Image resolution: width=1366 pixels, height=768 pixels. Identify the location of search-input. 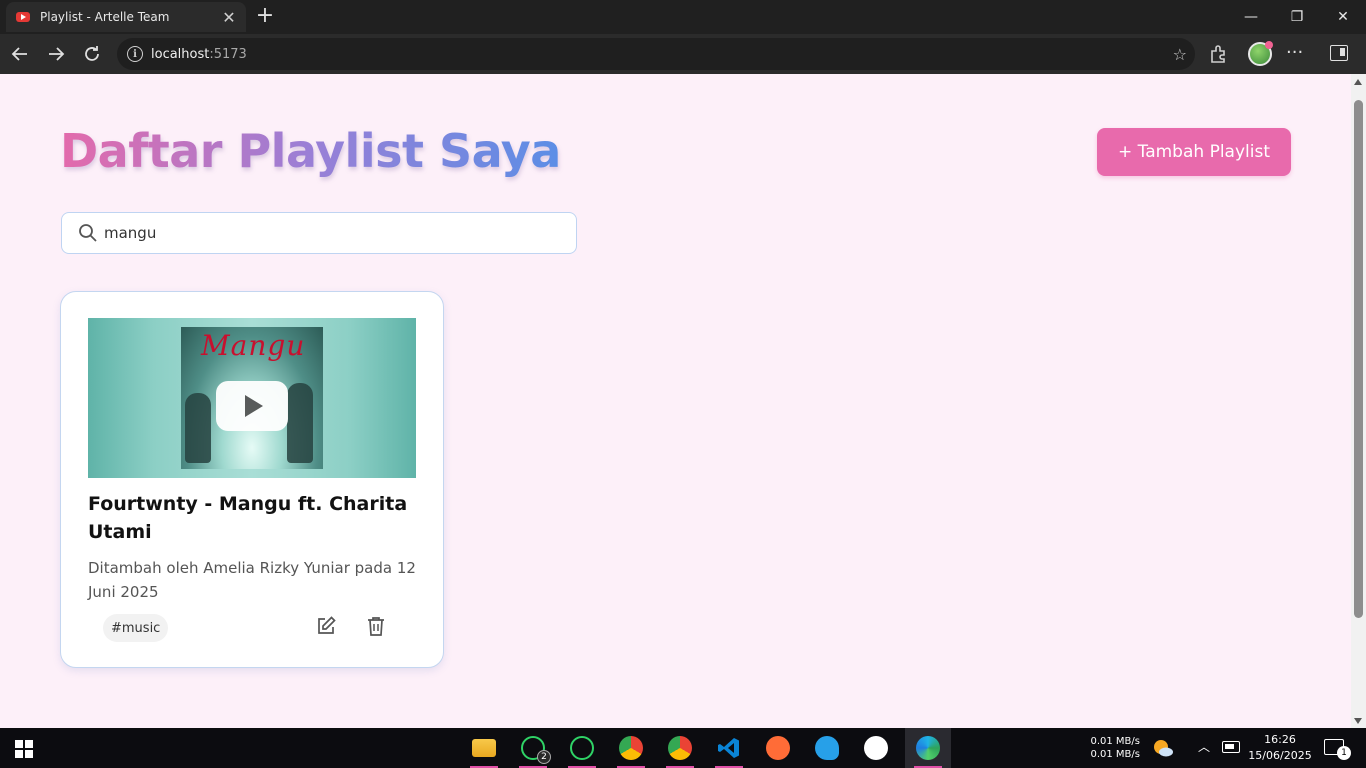
(324, 233).